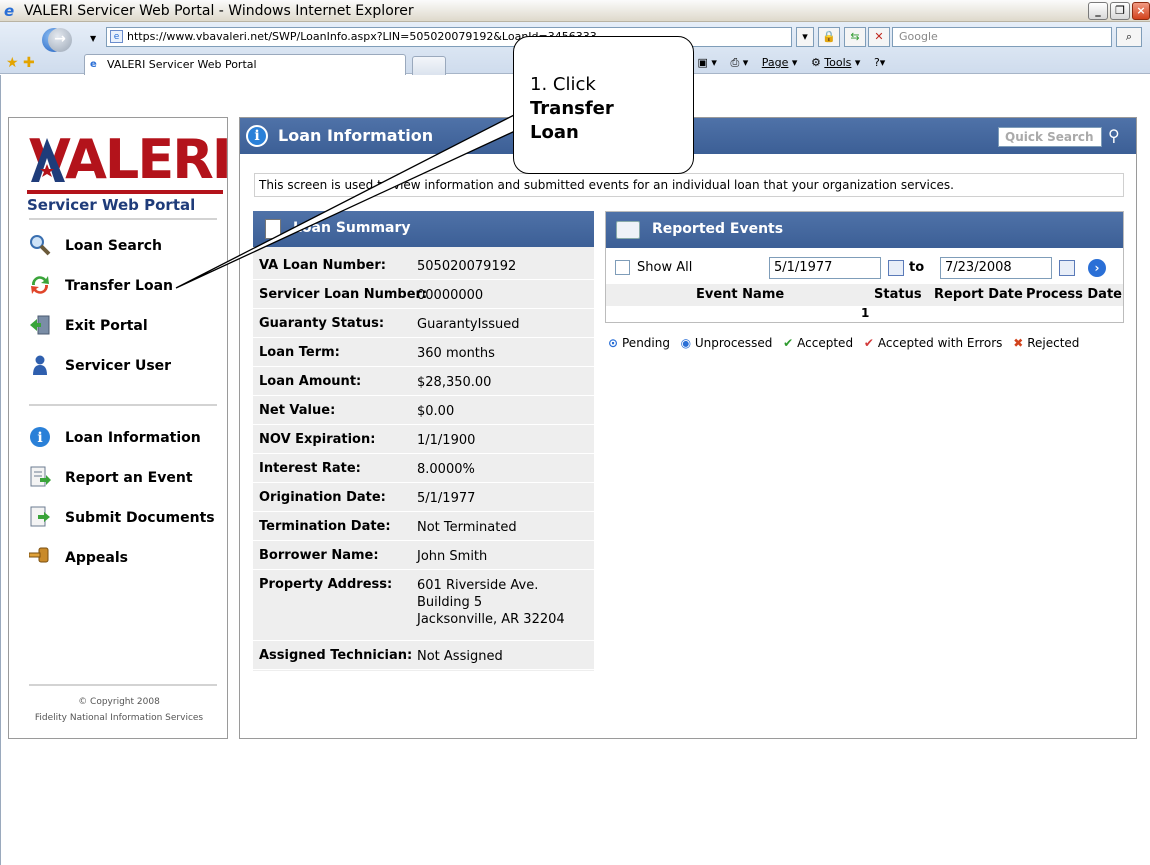 The height and width of the screenshot is (865, 1150). Describe the element at coordinates (40, 476) in the screenshot. I see `report-icon` at that location.